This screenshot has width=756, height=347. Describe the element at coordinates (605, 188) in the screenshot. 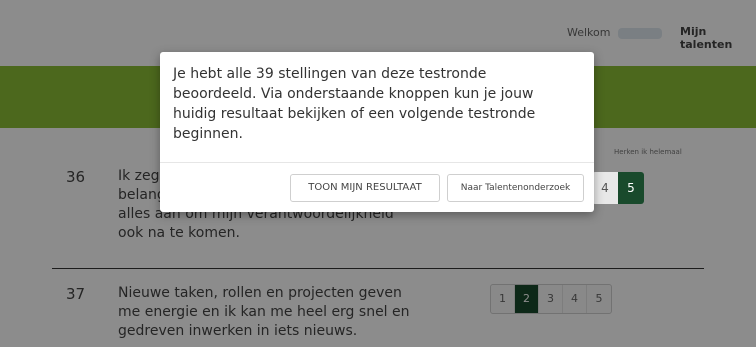

I see `rating-option-4: 4` at that location.